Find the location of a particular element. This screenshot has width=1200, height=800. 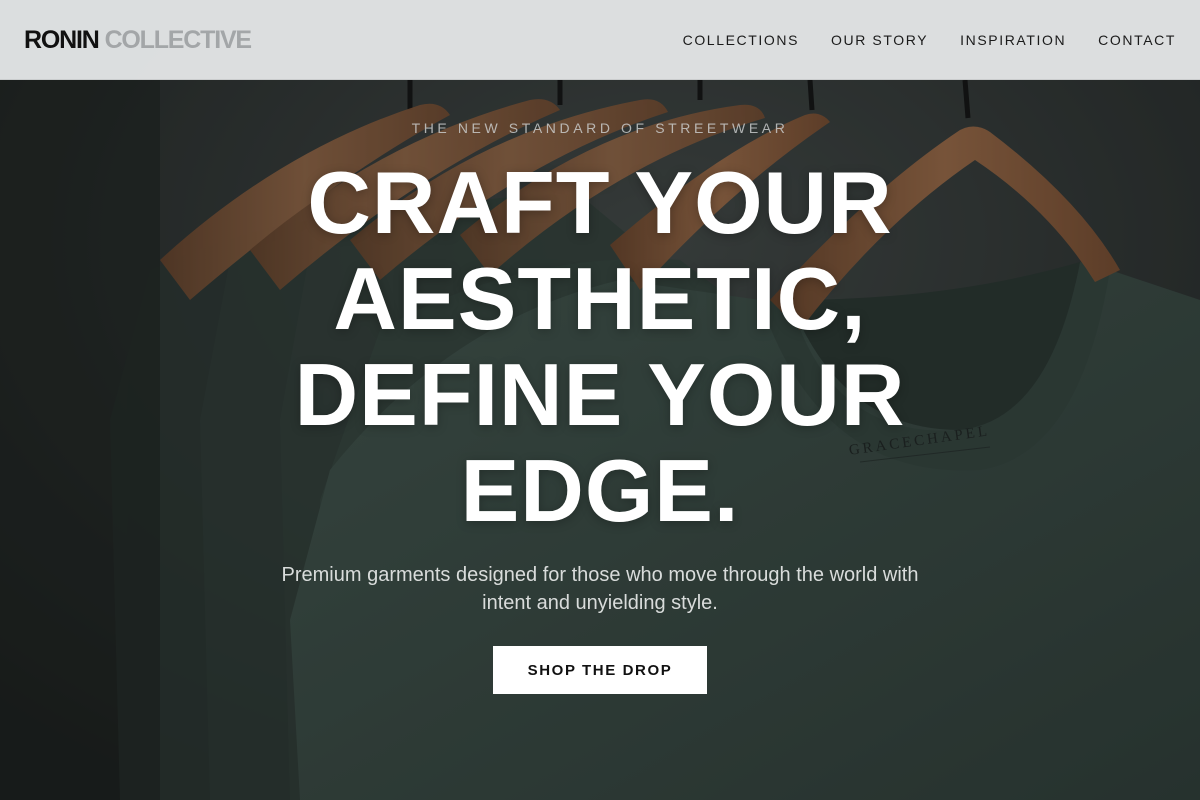

shop-the-drop-button: SHOP THE DROP is located at coordinates (600, 670).